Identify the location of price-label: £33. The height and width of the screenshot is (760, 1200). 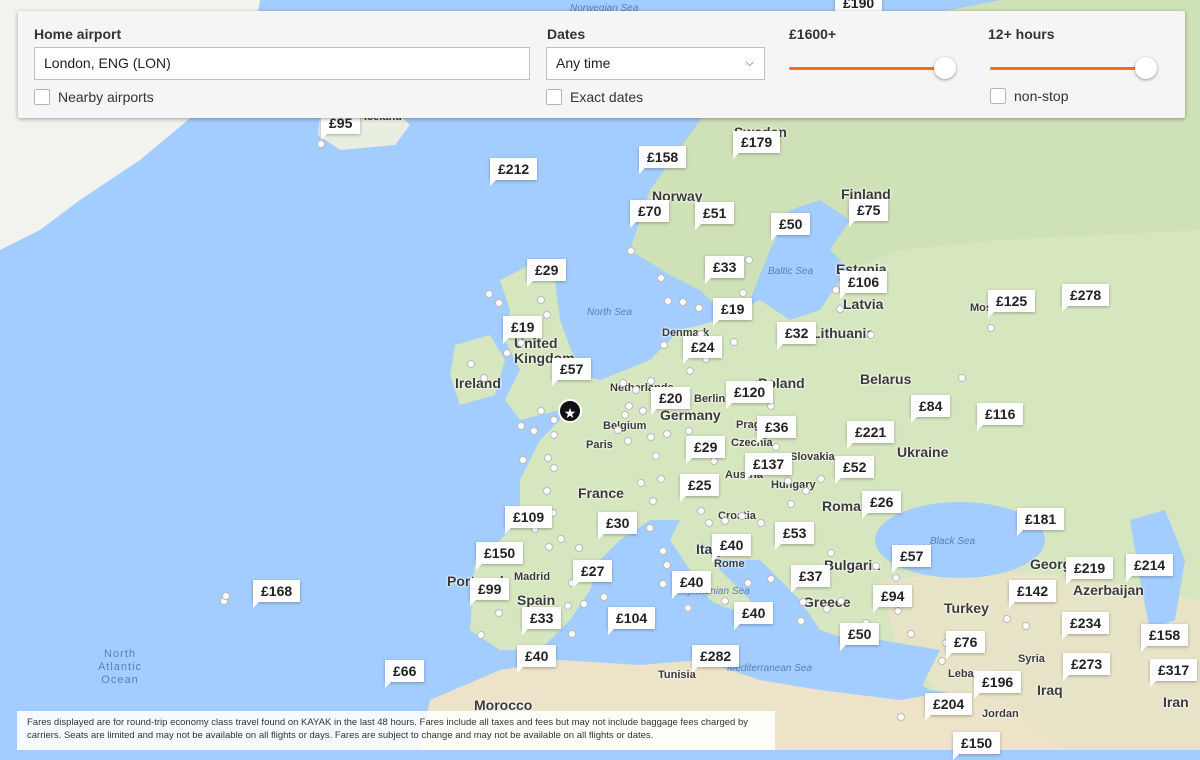
(725, 270).